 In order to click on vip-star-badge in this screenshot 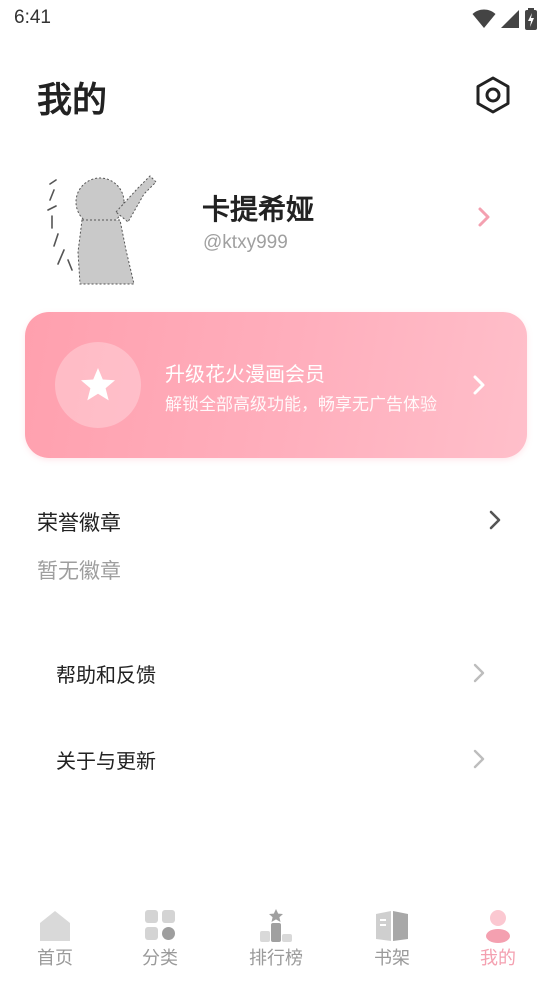, I will do `click(98, 385)`.